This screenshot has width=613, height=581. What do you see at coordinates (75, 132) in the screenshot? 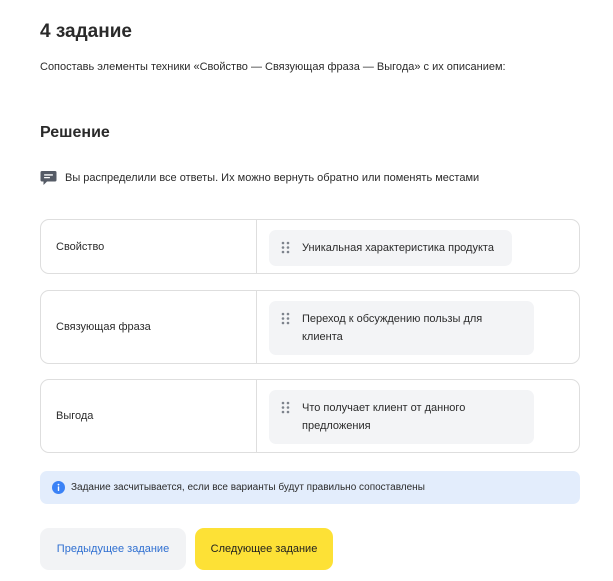
I see `solution-title: Решение` at bounding box center [75, 132].